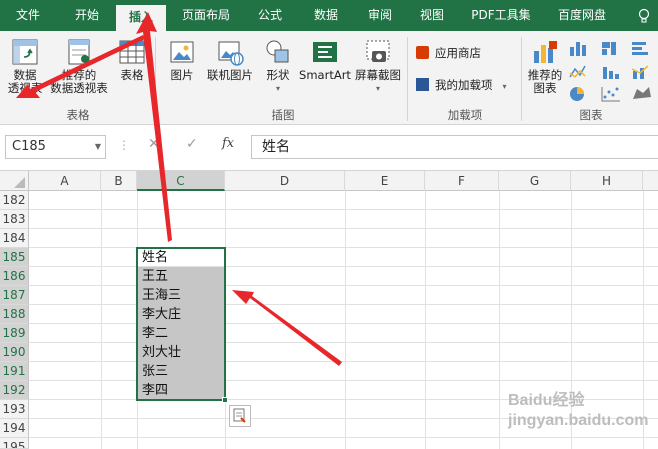 The image size is (658, 449). I want to click on recommended-pivot-label-2: 数据透视表, so click(79, 88).